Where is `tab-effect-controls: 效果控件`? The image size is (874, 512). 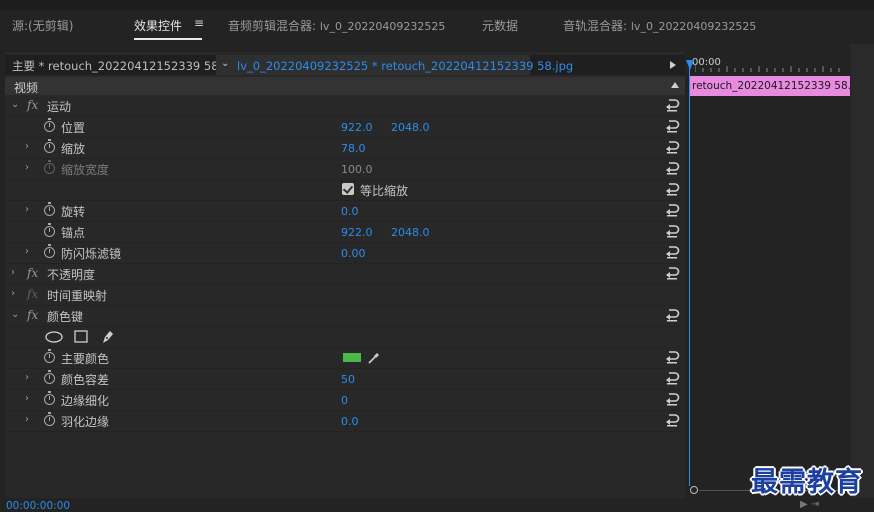 tab-effect-controls: 效果控件 is located at coordinates (168, 28).